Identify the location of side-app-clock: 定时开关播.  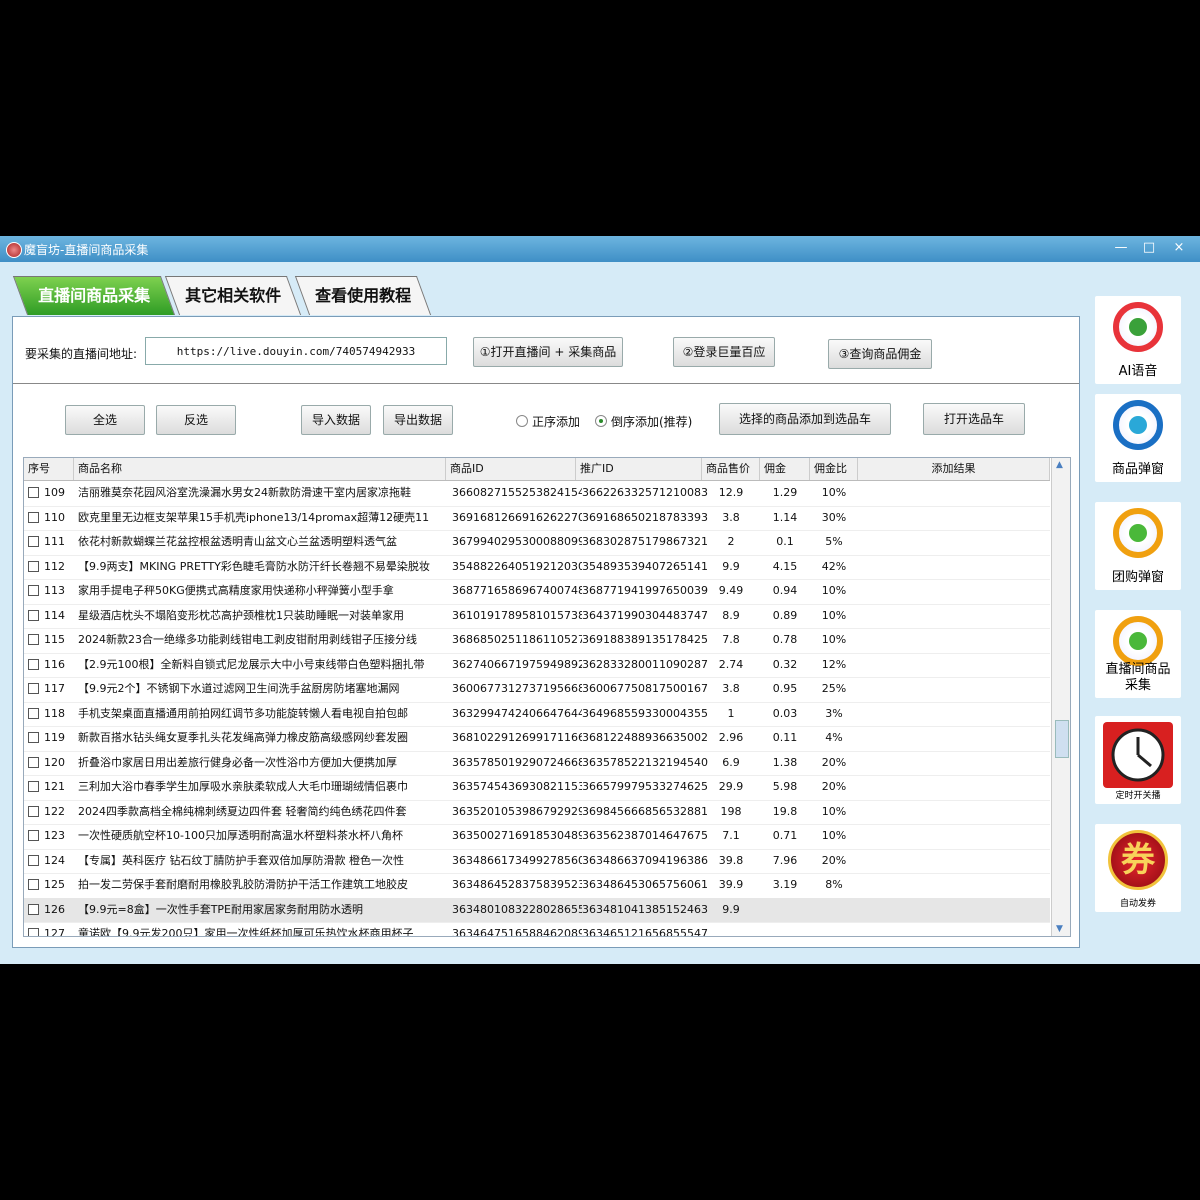
(1138, 760).